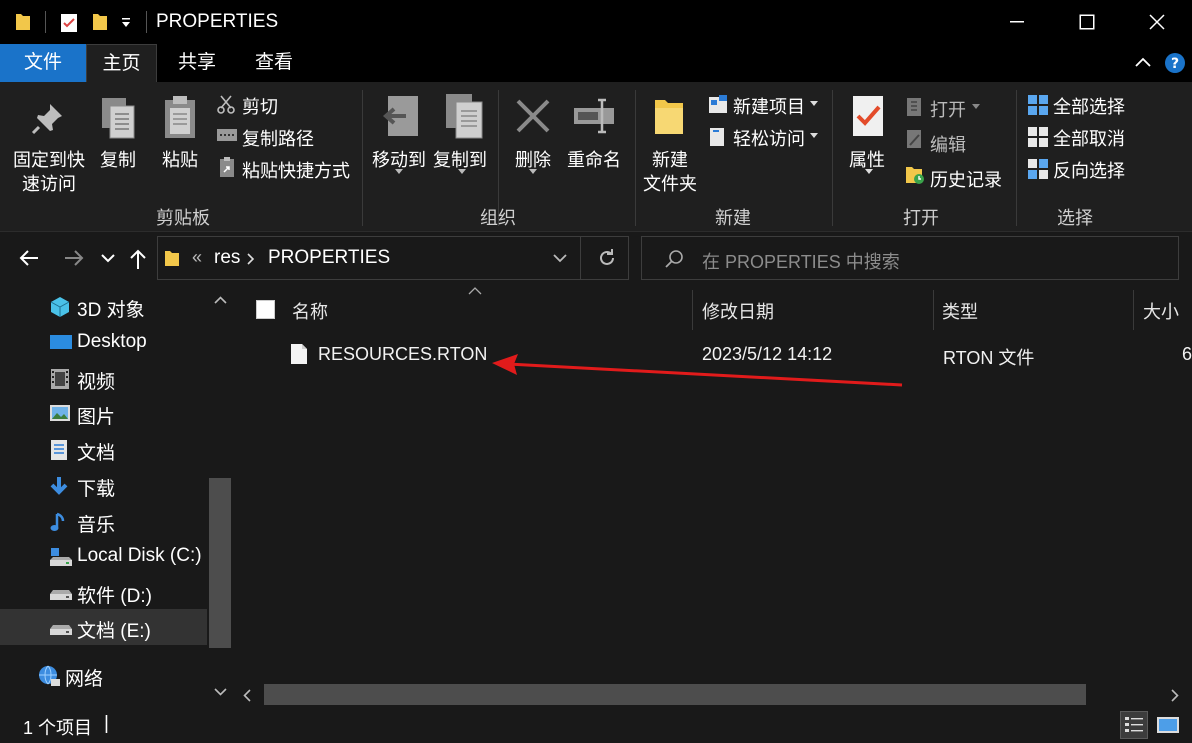 The width and height of the screenshot is (1192, 743). I want to click on sidebar-item-local-disk-c: Local Disk (C:), so click(103, 556).